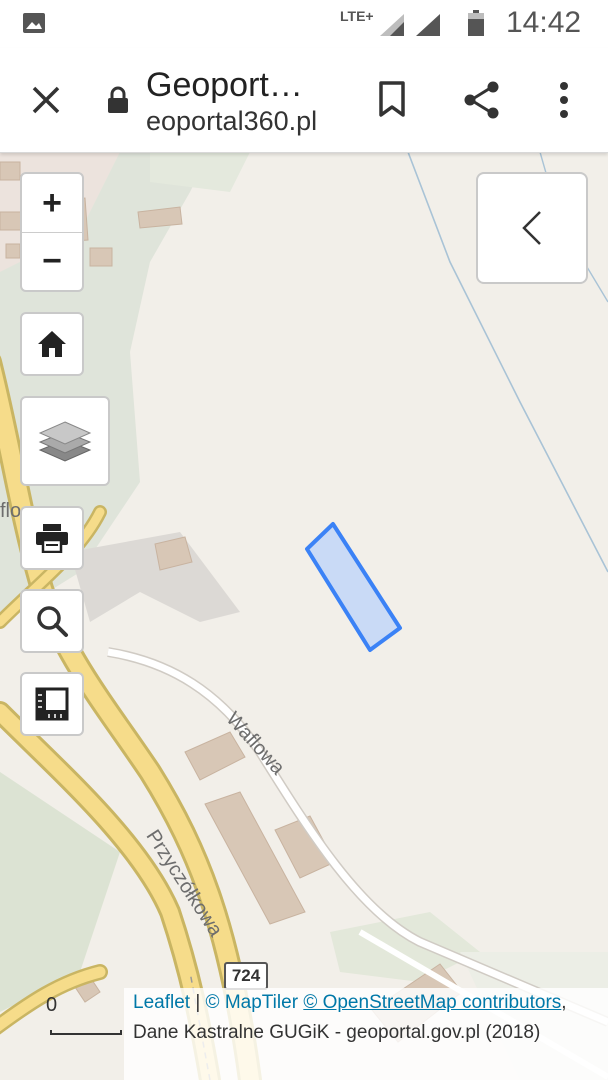 This screenshot has height=1080, width=608. I want to click on home-button, so click(52, 344).